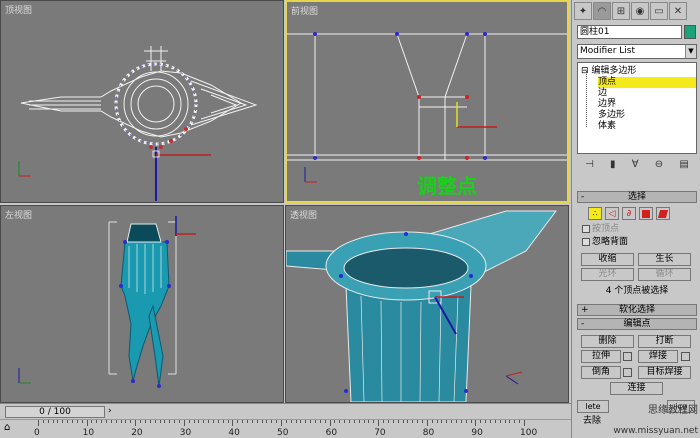 This screenshot has height=438, width=700. I want to click on chamfer-settings-icon, so click(627, 372).